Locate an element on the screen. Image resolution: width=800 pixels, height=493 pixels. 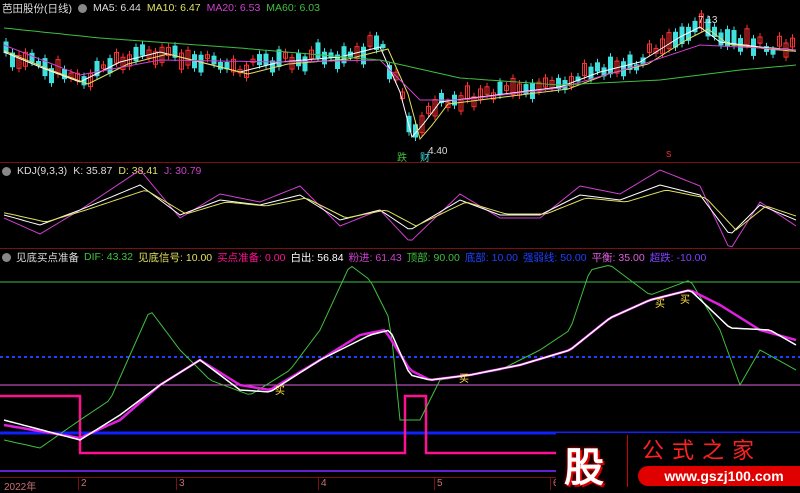
logo-name: 公式之家 is located at coordinates (702, 450).